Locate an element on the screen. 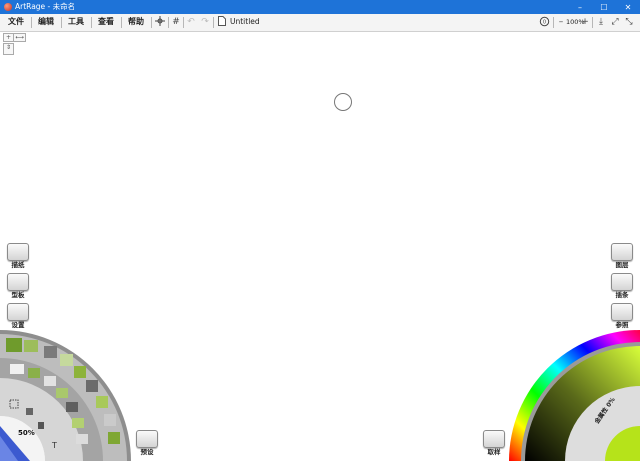 The width and height of the screenshot is (640, 461). color-picker is located at coordinates (572, 395).